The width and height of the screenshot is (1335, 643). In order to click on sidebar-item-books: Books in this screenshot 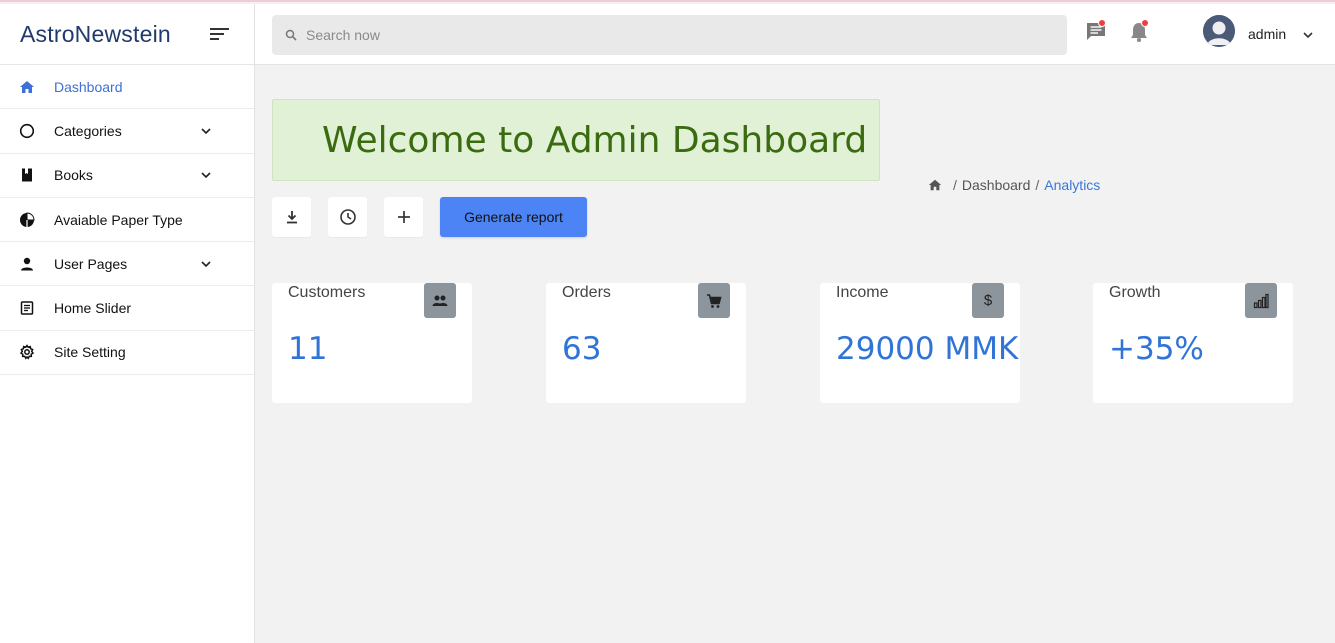, I will do `click(127, 176)`.